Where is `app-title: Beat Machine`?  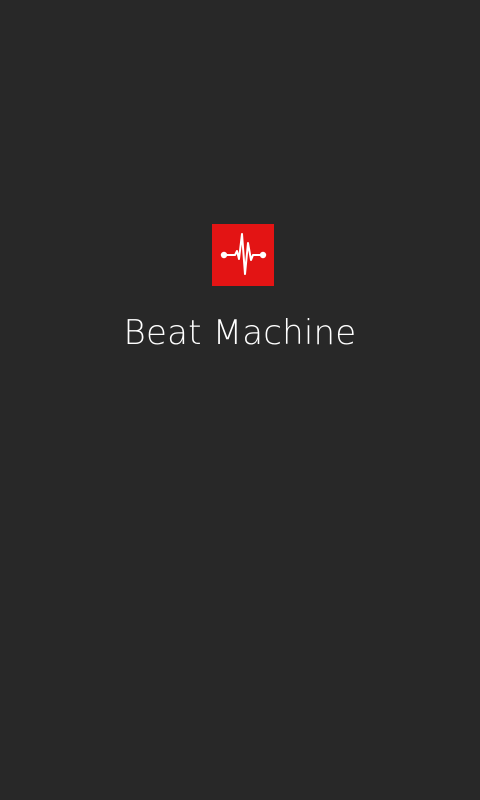 app-title: Beat Machine is located at coordinates (240, 333).